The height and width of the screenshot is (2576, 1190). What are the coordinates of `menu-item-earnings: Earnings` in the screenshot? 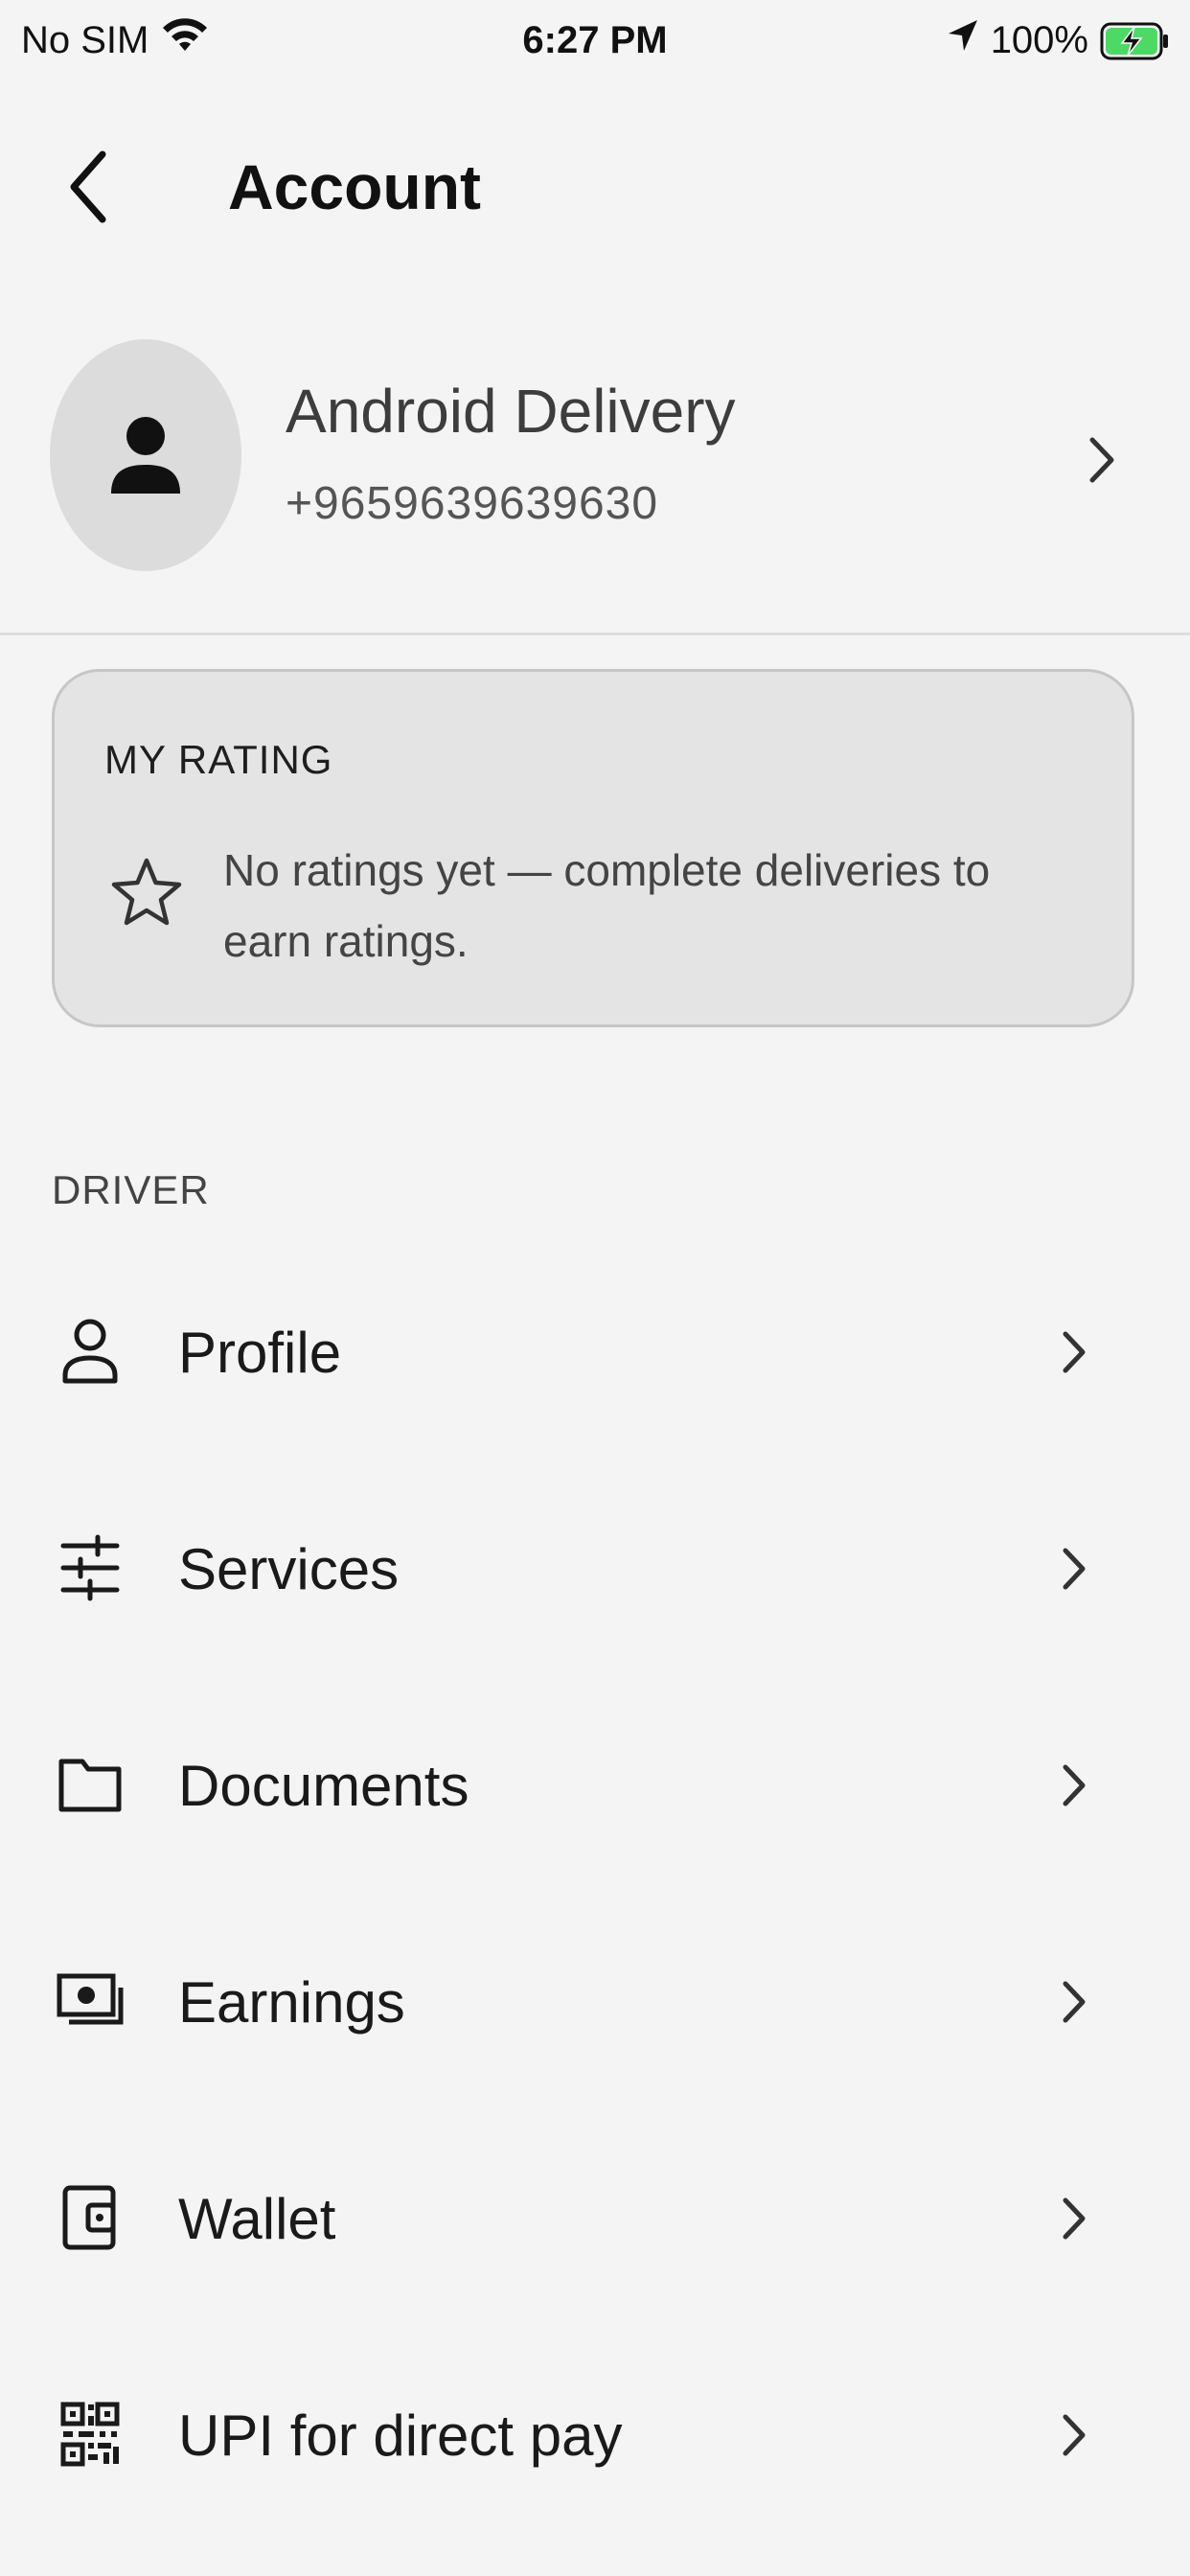 It's located at (595, 2006).